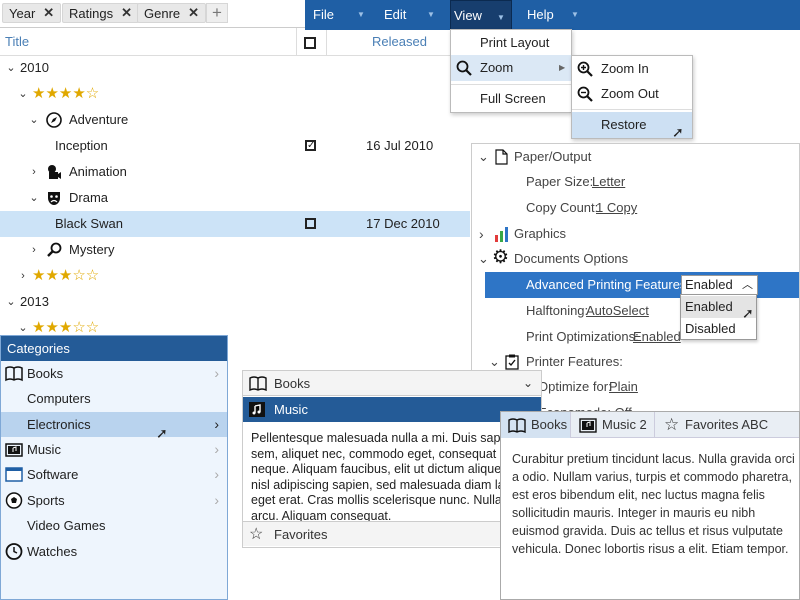 This screenshot has height=600, width=800. What do you see at coordinates (536, 425) in the screenshot?
I see `tab-books: Books` at bounding box center [536, 425].